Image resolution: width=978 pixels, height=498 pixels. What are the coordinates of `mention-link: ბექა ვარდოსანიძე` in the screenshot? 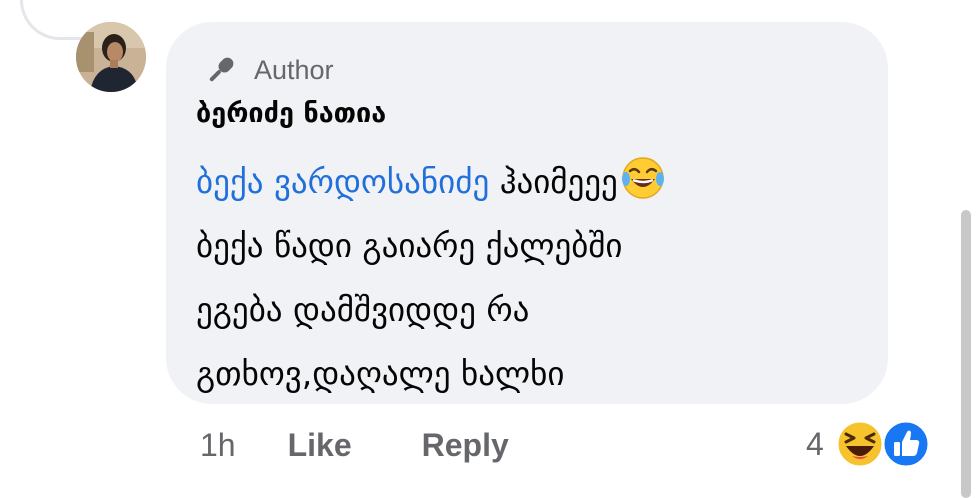 It's located at (342, 181).